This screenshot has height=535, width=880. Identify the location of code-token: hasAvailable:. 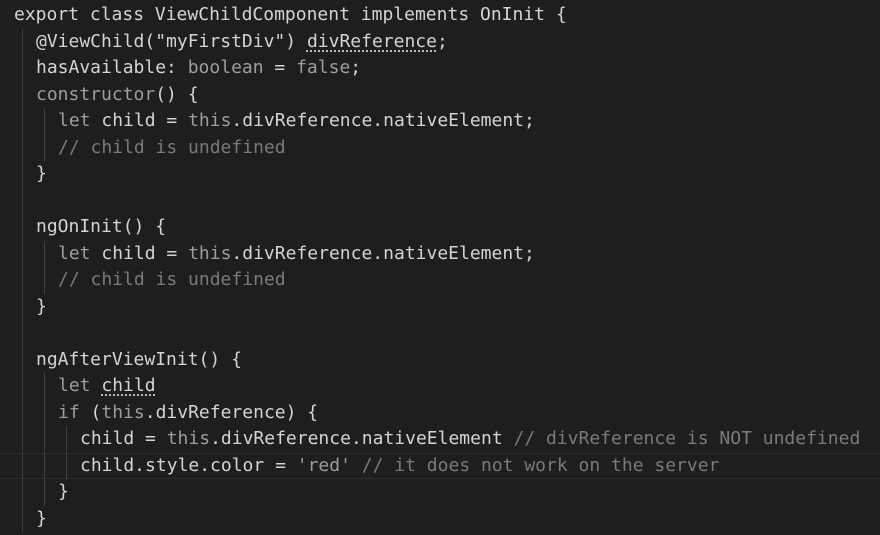
(112, 67).